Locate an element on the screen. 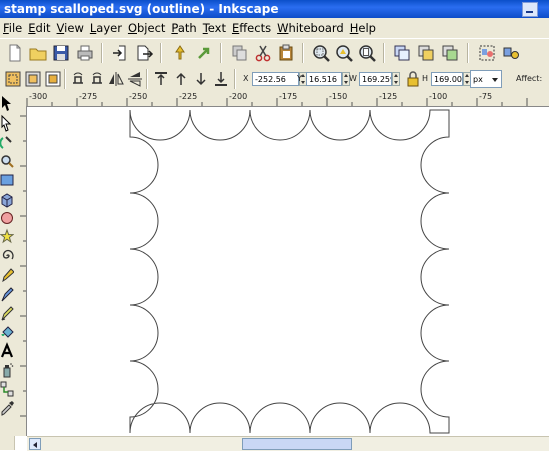 Image resolution: width=549 pixels, height=451 pixels. group-button is located at coordinates (487, 53).